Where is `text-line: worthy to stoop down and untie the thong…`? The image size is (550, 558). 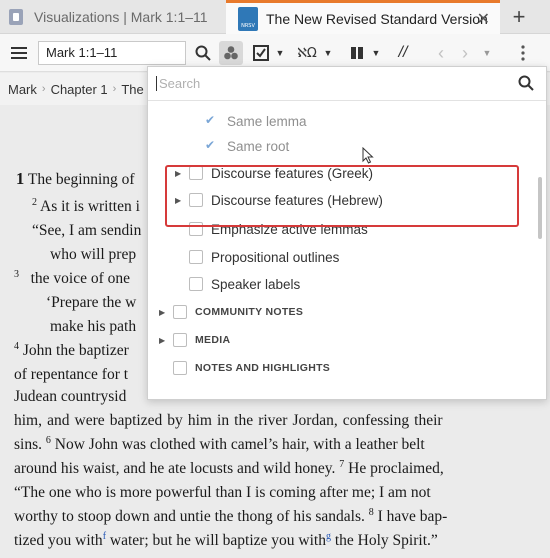 text-line: worthy to stoop down and untie the thong… is located at coordinates (231, 515).